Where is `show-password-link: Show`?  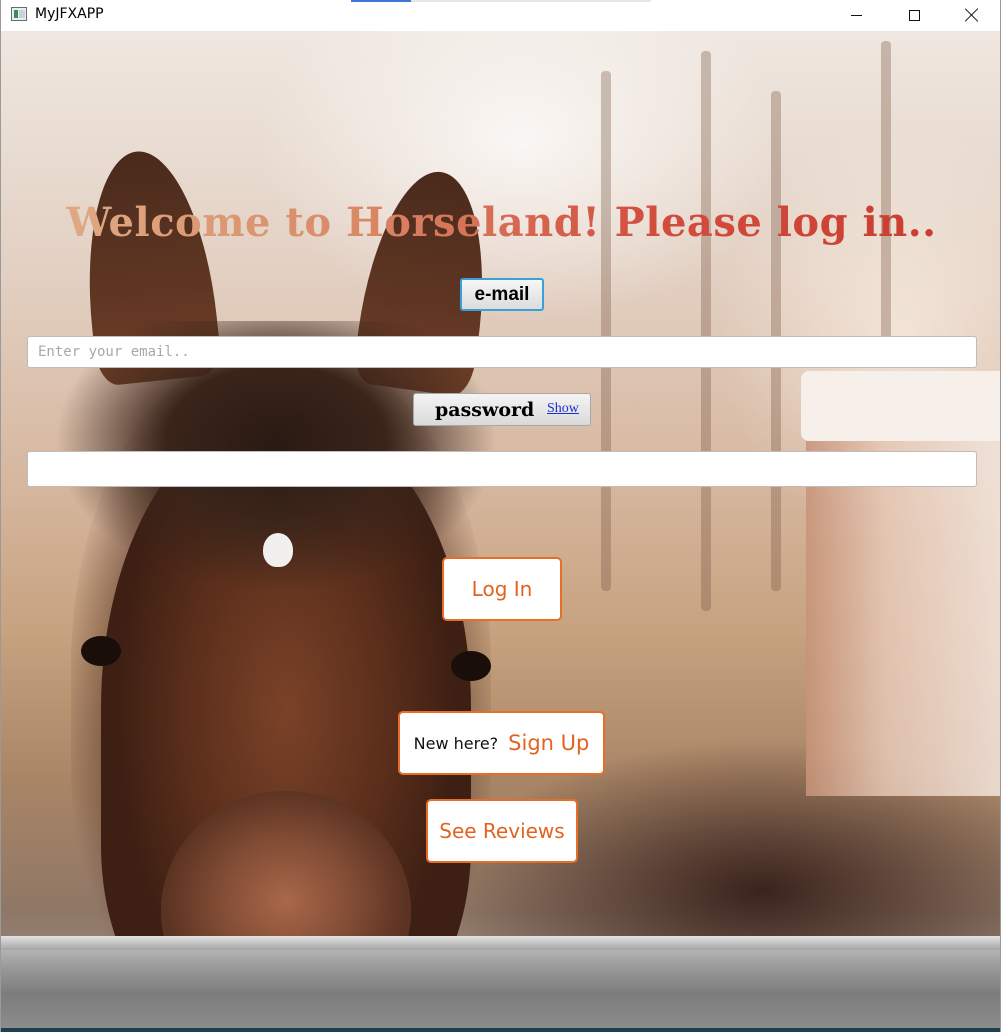
show-password-link: Show is located at coordinates (563, 409).